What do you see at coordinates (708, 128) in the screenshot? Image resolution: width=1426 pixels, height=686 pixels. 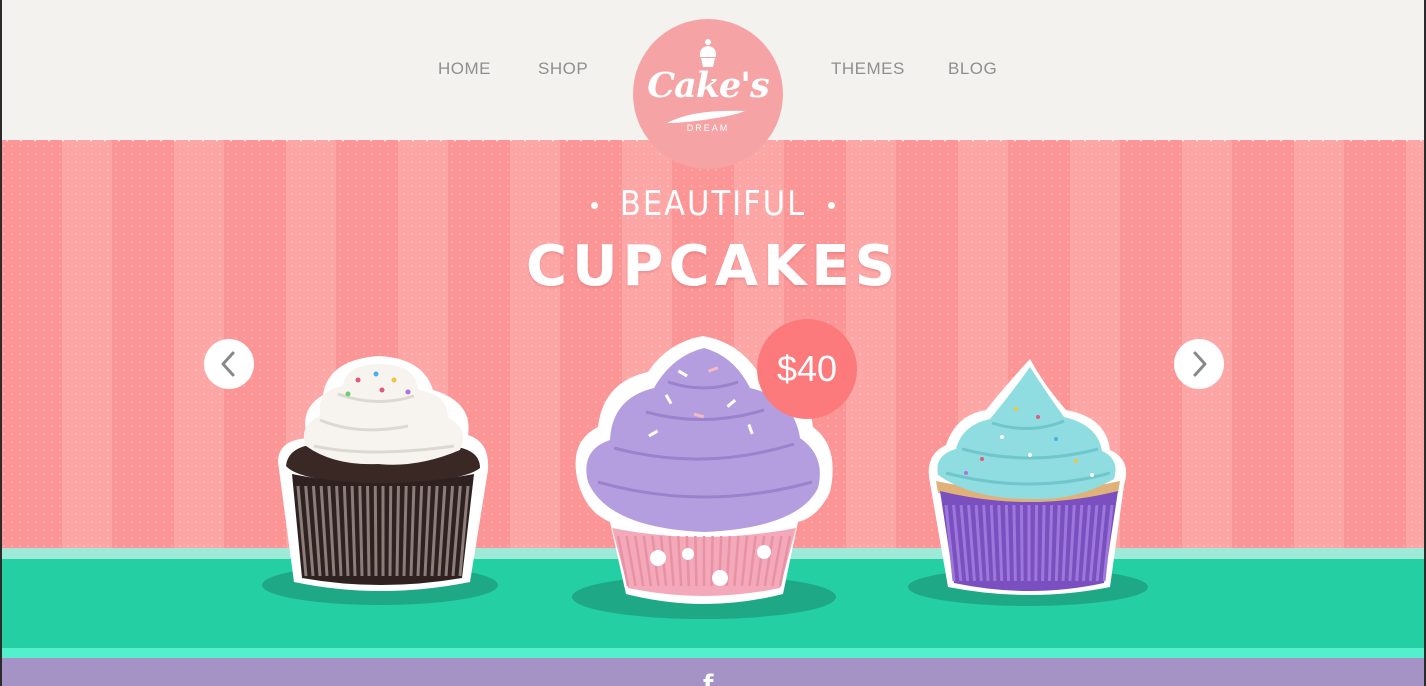 I see `logo-subtitle: DREAM` at bounding box center [708, 128].